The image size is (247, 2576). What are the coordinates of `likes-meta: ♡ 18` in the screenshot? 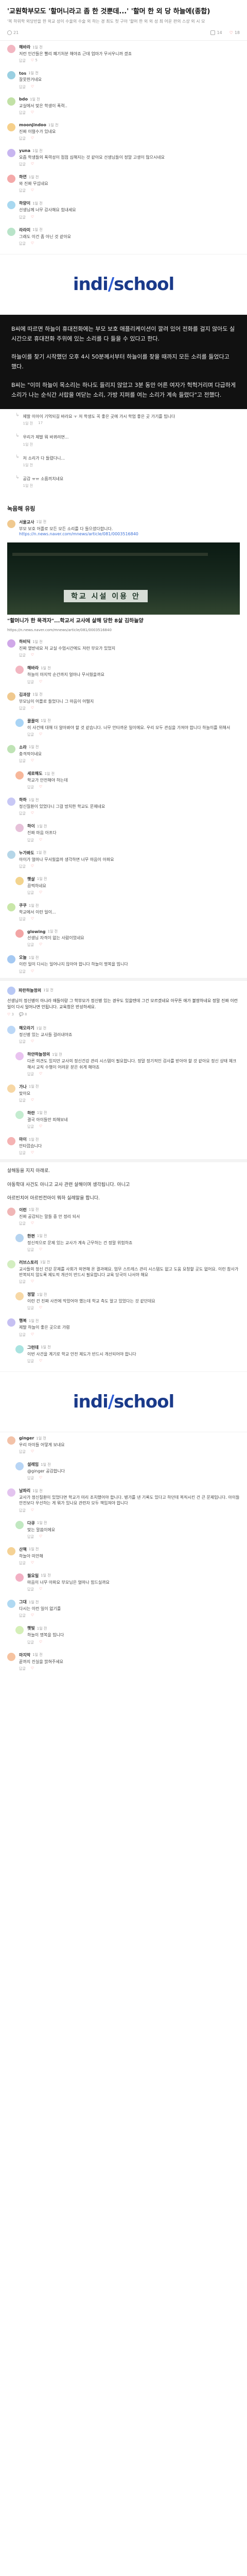 It's located at (235, 32).